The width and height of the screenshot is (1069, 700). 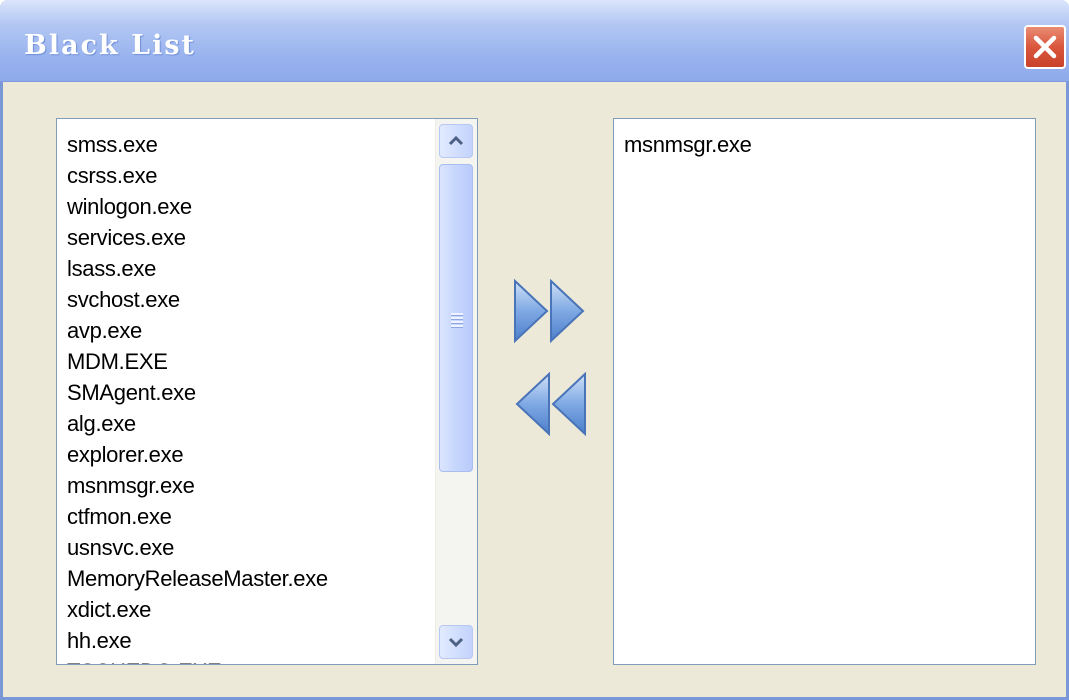 I want to click on list-item: xdict.exe, so click(x=250, y=609).